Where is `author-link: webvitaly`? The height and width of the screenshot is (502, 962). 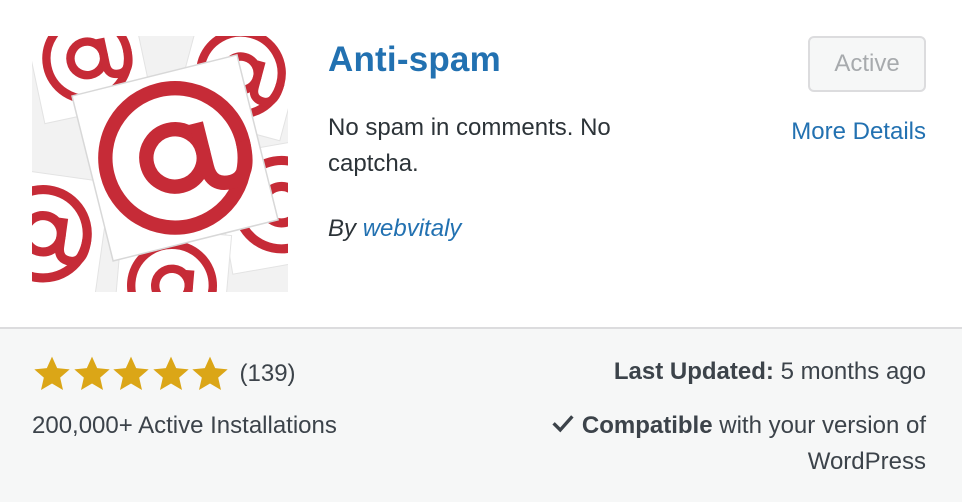 author-link: webvitaly is located at coordinates (412, 228).